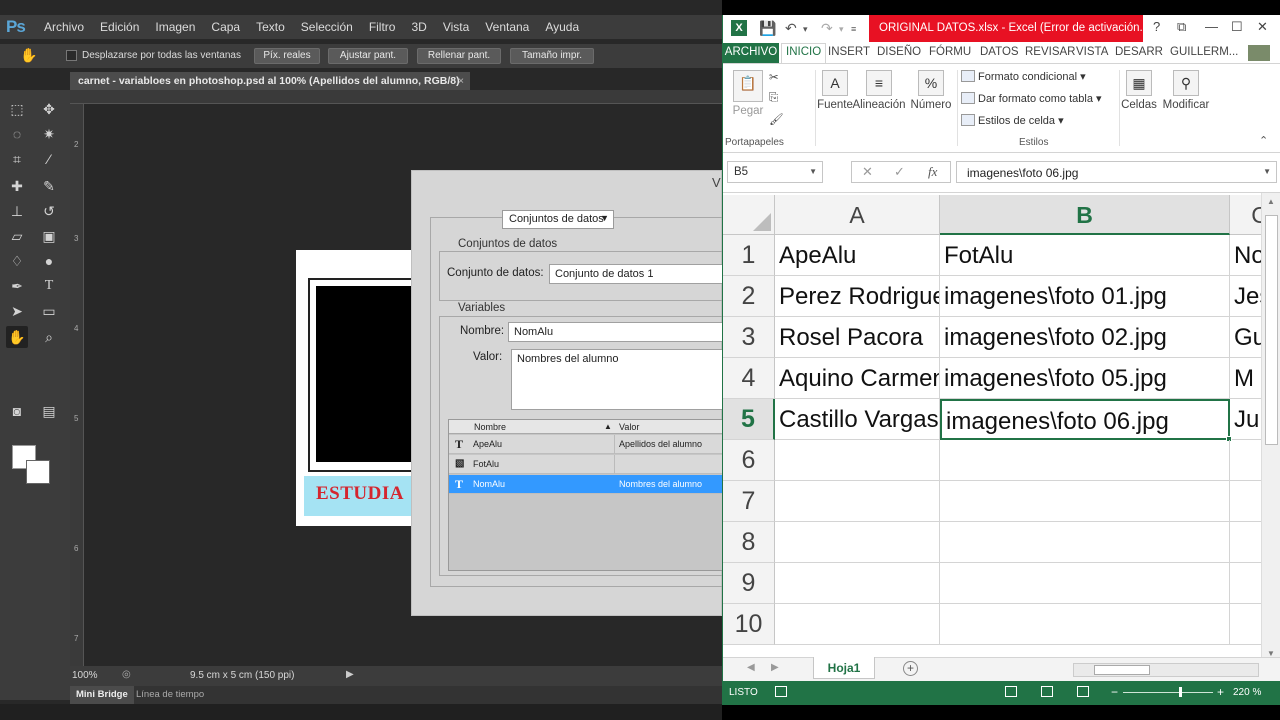 The width and height of the screenshot is (1280, 720). What do you see at coordinates (1085, 255) in the screenshot?
I see `cell-b1: FotAlu` at bounding box center [1085, 255].